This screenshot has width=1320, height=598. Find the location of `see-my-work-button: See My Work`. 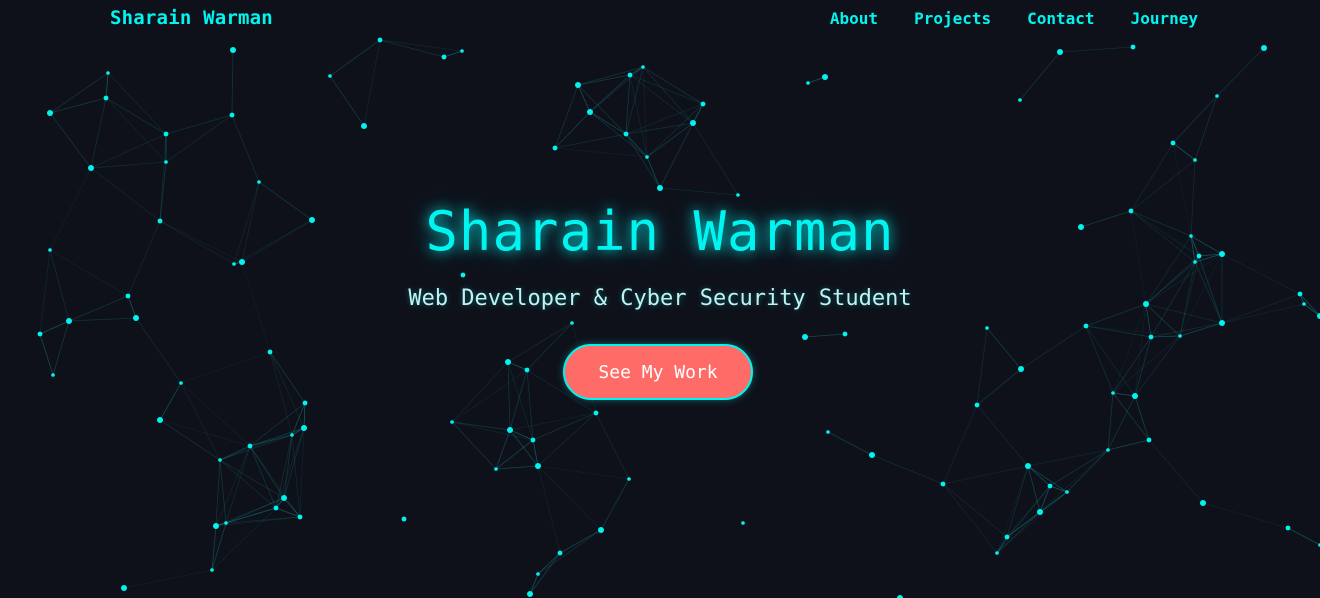

see-my-work-button: See My Work is located at coordinates (658, 372).